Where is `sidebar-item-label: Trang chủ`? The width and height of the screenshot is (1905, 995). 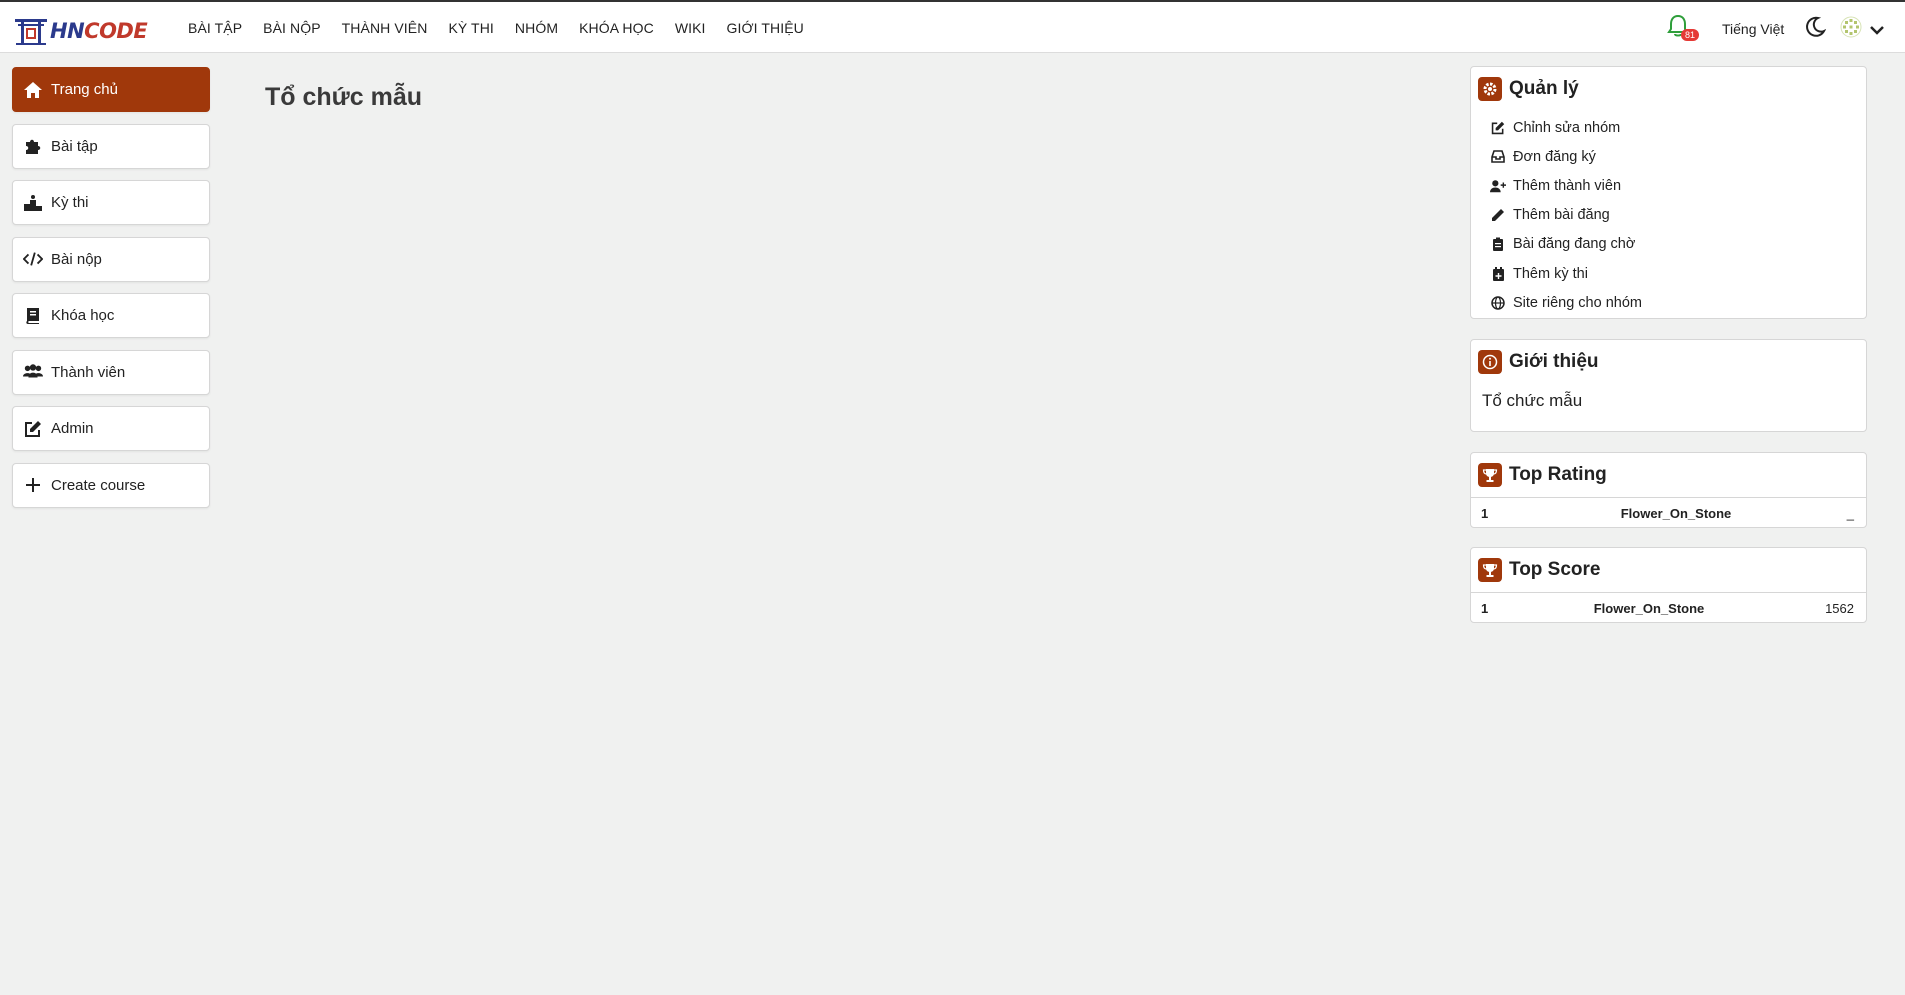
sidebar-item-label: Trang chủ is located at coordinates (84, 89).